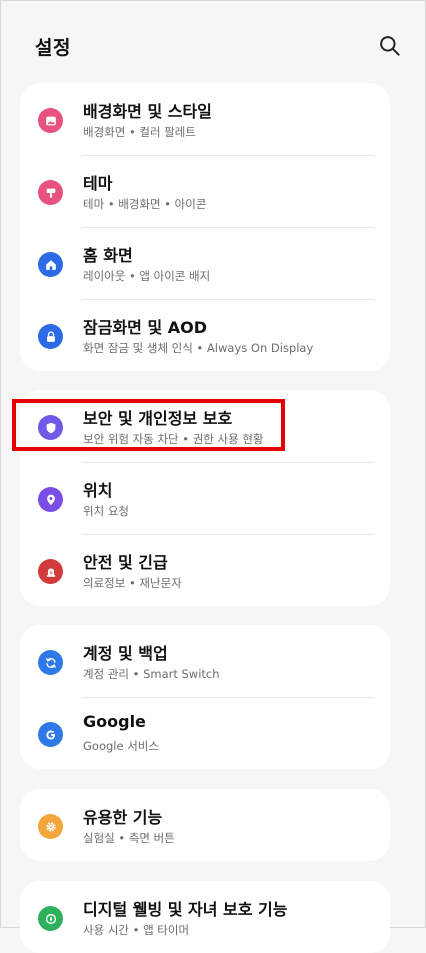 The height and width of the screenshot is (953, 426). What do you see at coordinates (145, 204) in the screenshot?
I see `settings-item-subtitle: 테마 • 배경화면 • 아이콘` at bounding box center [145, 204].